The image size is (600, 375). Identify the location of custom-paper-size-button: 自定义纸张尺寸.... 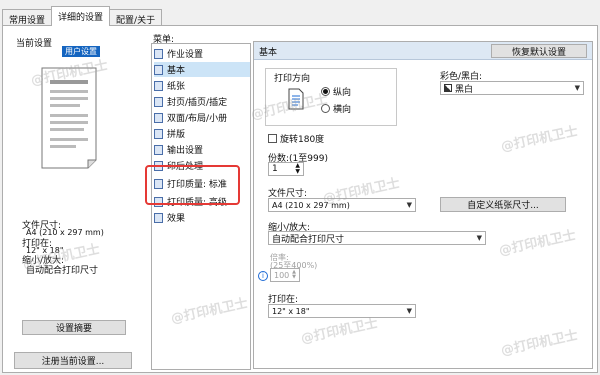
(503, 204).